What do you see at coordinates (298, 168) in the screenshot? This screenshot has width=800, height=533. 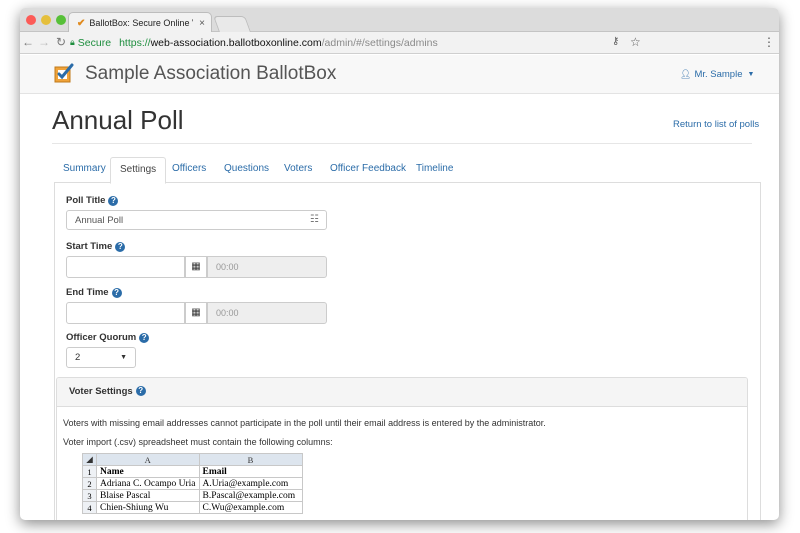 I see `tab-voters: Voters` at bounding box center [298, 168].